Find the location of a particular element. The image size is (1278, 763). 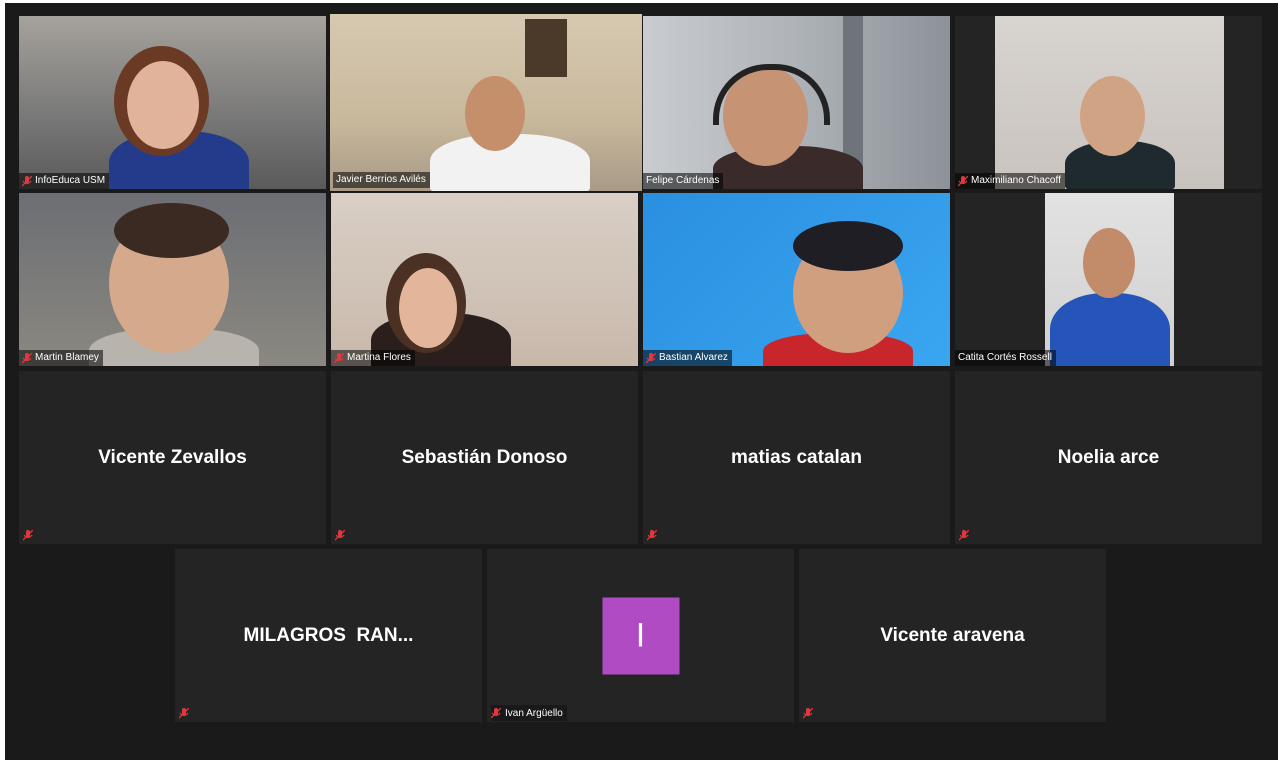

participant-tile: Vicente aravena is located at coordinates (952, 635).